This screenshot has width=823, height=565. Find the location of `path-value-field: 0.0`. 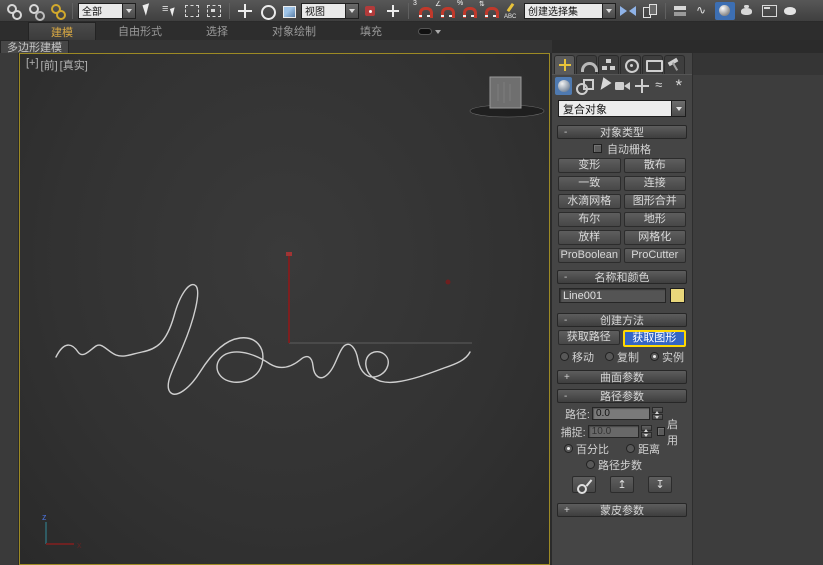

path-value-field: 0.0 is located at coordinates (621, 413).